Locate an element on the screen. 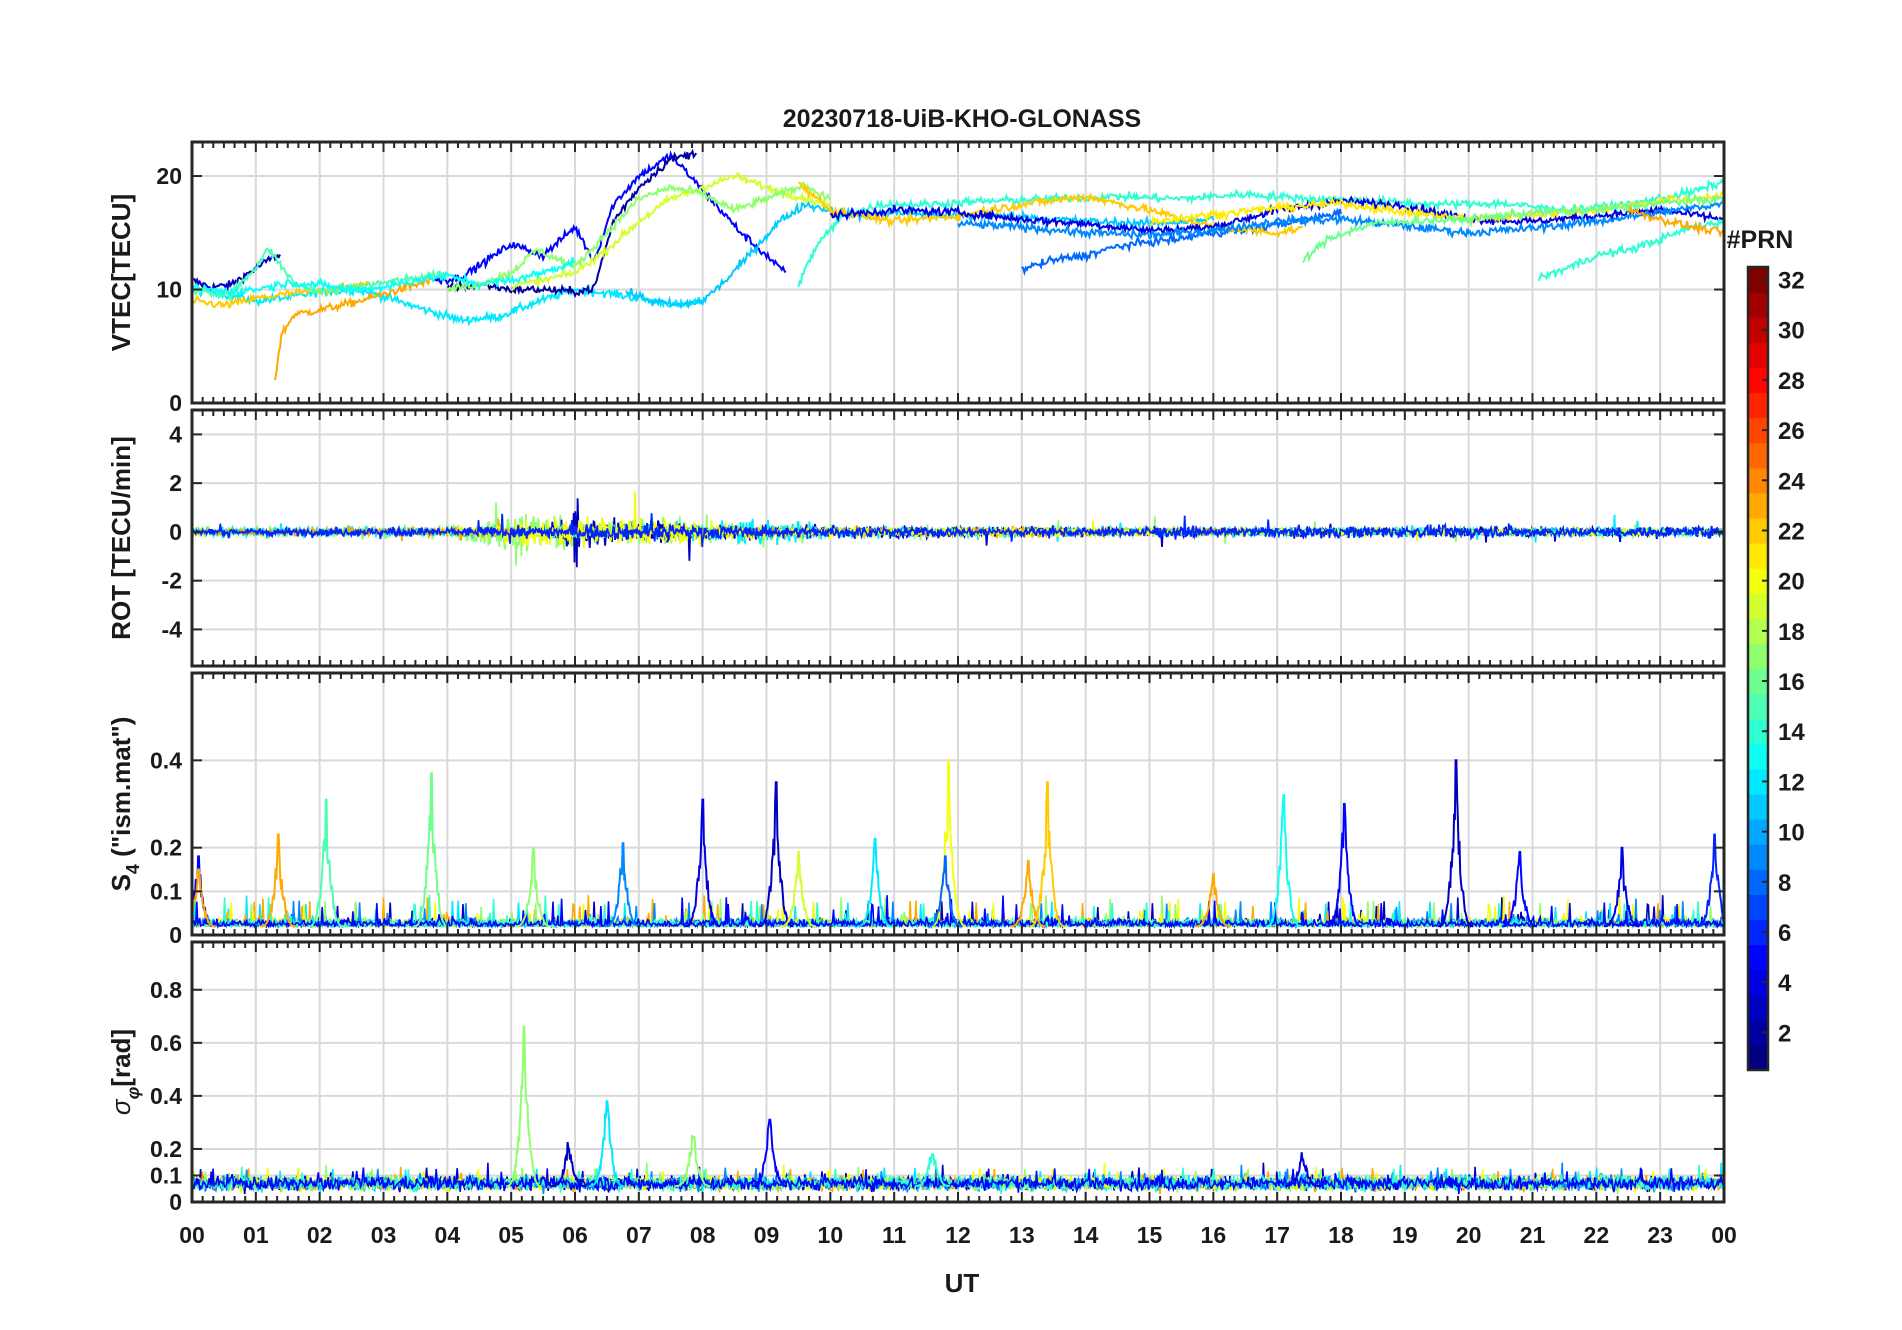 Image resolution: width=1902 pixels, height=1330 pixels. x-tick-label: 10 is located at coordinates (831, 1235).